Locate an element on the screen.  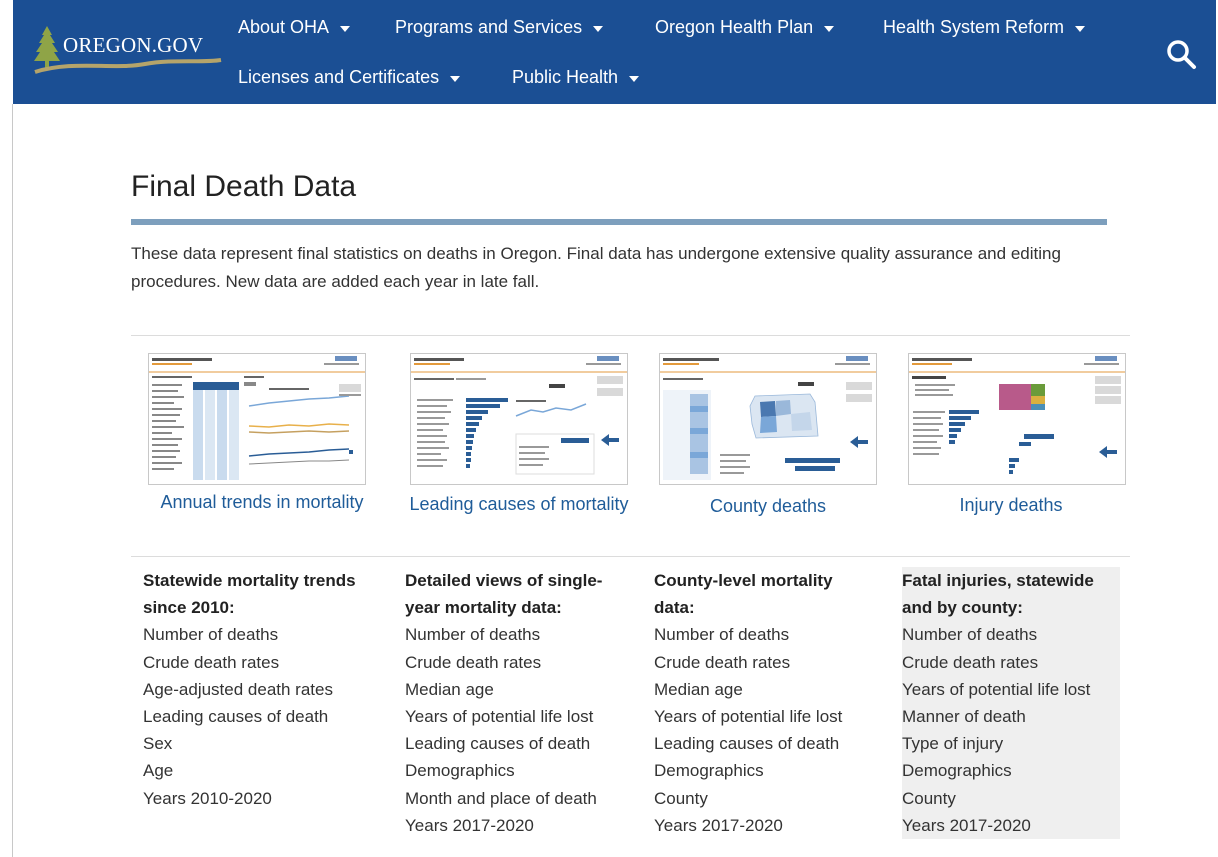
nav-programs-and-services: Programs and Services is located at coordinates (499, 27).